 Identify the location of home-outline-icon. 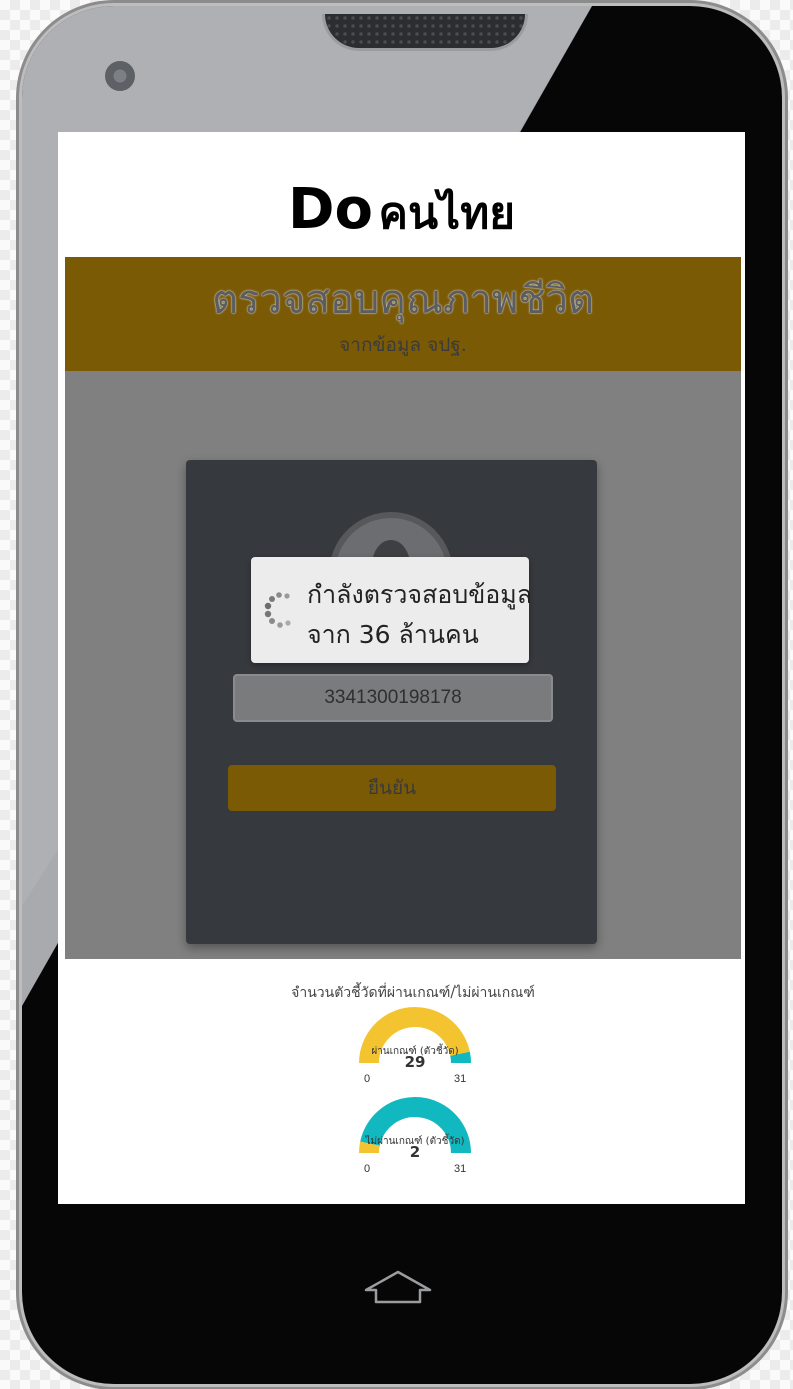
(398, 1288).